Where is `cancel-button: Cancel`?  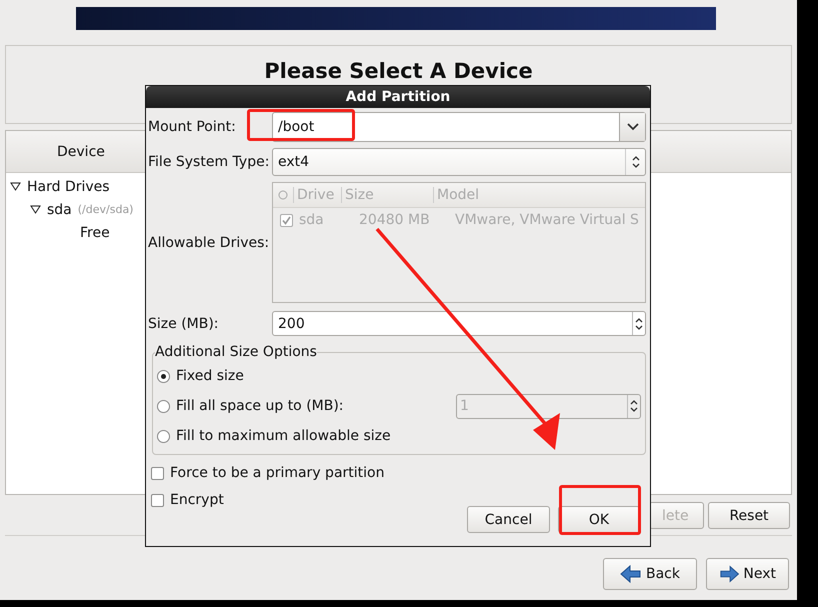
cancel-button: Cancel is located at coordinates (508, 519).